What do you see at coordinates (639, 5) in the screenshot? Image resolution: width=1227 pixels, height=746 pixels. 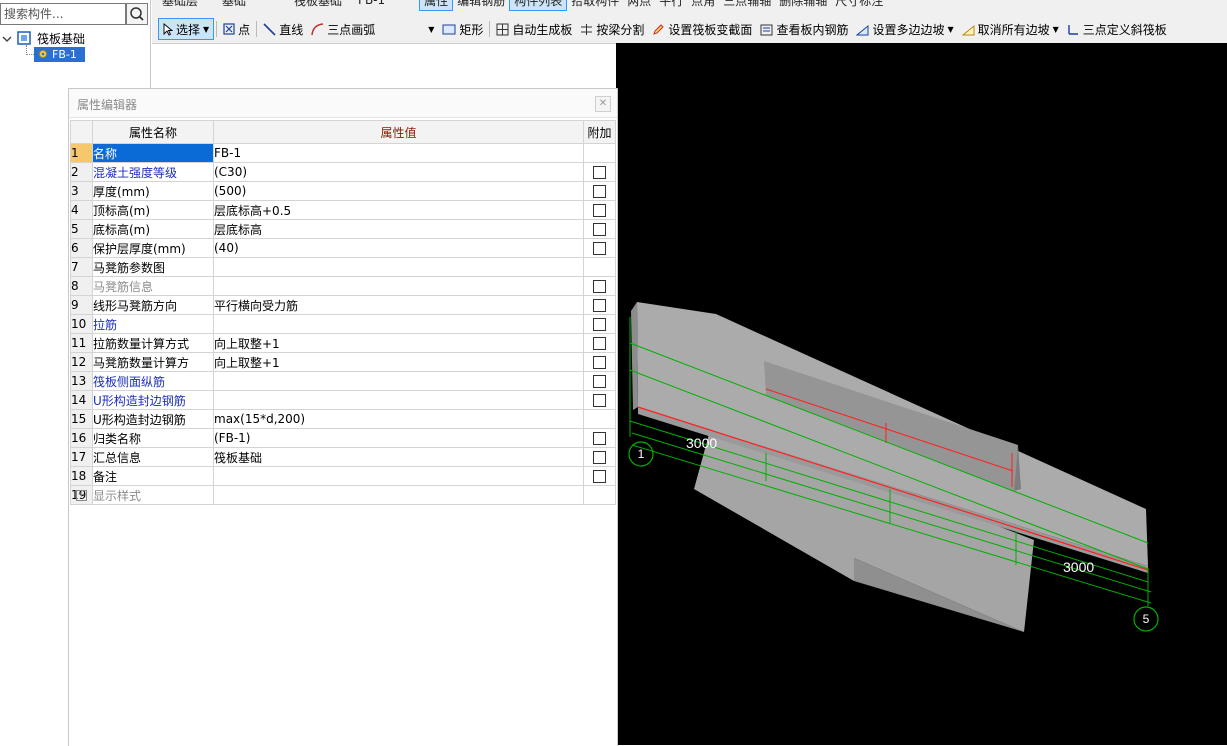 I see `two-point-button: 两点` at bounding box center [639, 5].